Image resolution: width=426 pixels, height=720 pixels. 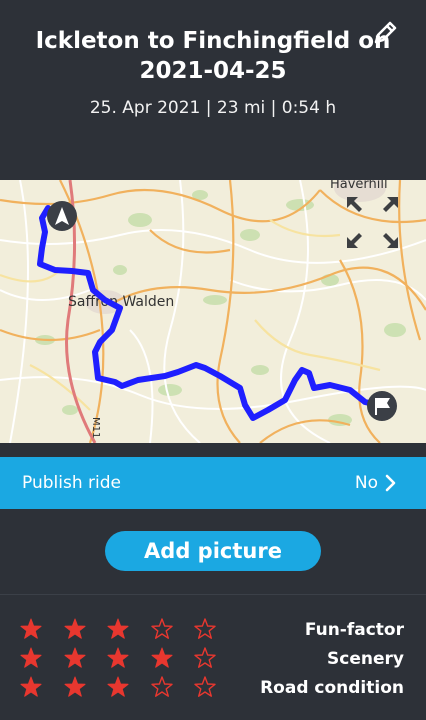 What do you see at coordinates (332, 688) in the screenshot?
I see `rating-label: Road condition` at bounding box center [332, 688].